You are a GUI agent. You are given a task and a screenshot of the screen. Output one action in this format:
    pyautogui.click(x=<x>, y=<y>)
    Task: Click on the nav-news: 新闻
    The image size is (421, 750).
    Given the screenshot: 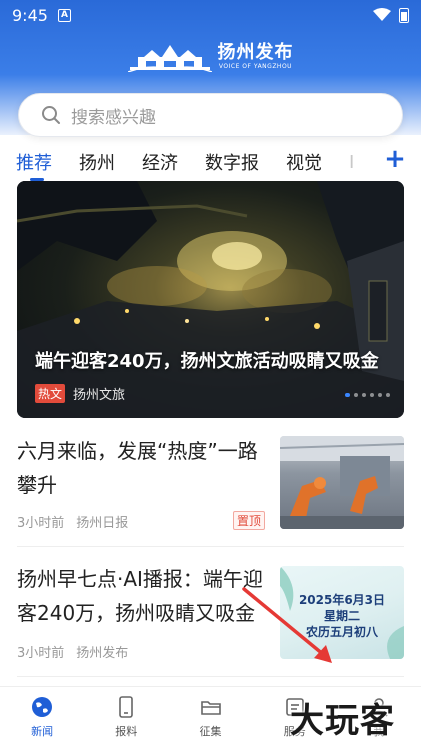 What is the action you would take?
    pyautogui.click(x=42, y=718)
    